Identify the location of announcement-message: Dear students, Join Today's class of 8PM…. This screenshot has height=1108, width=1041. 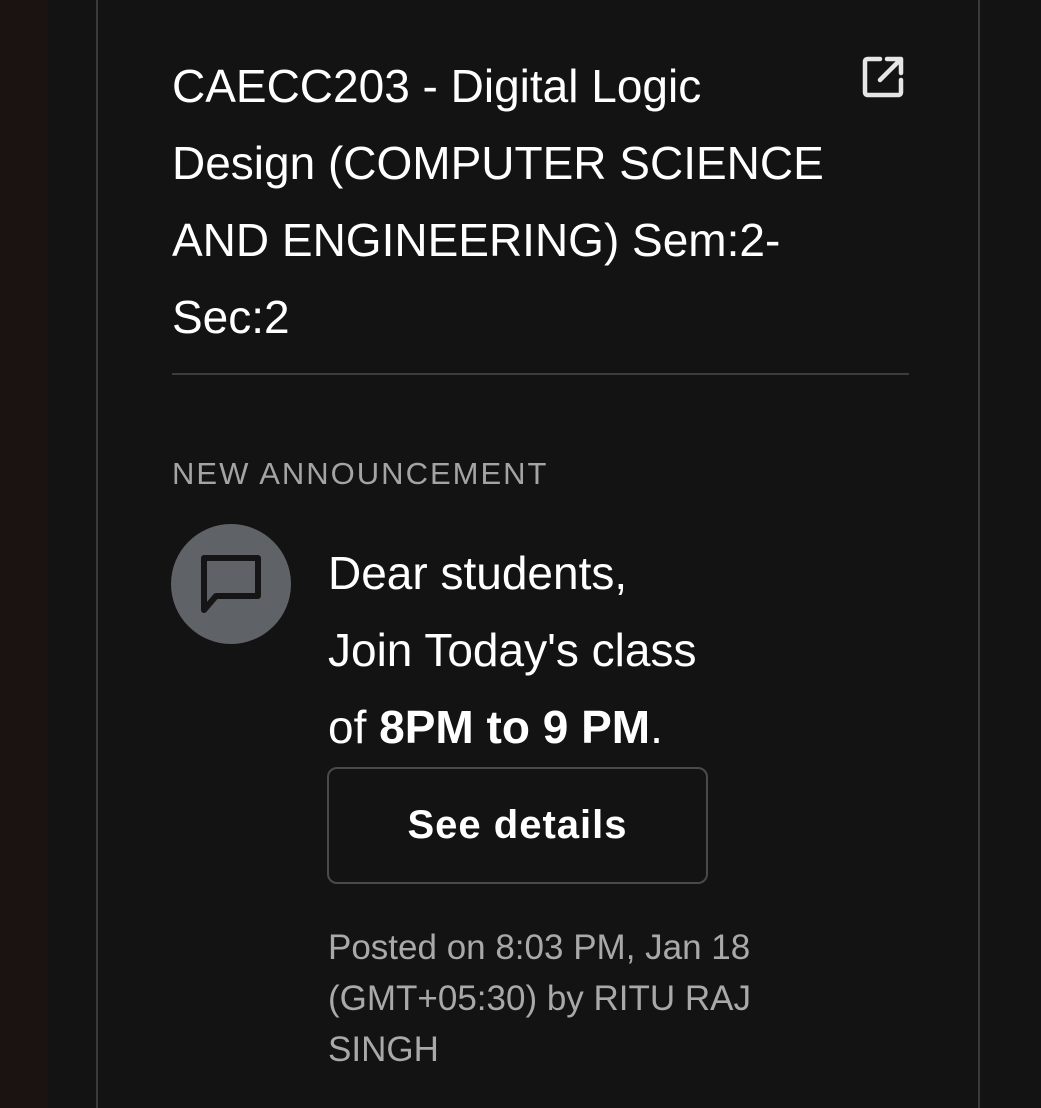
(628, 650).